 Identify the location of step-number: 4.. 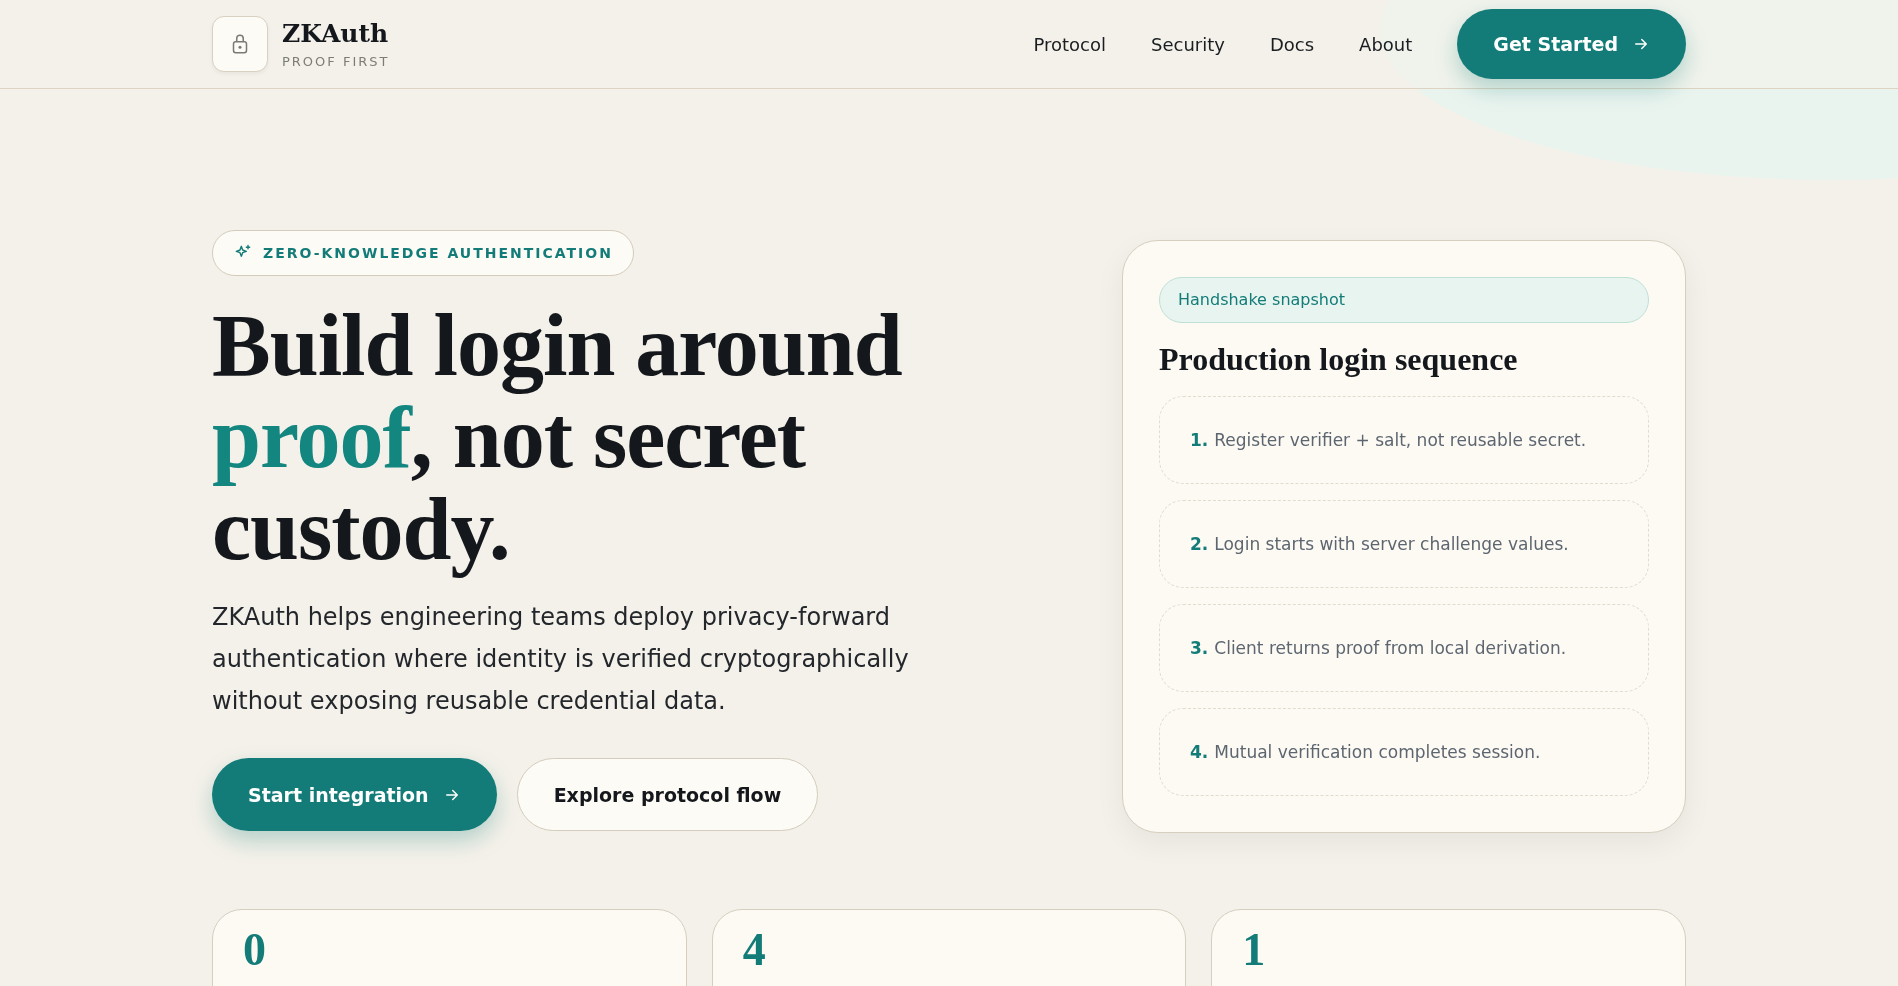
(1199, 752).